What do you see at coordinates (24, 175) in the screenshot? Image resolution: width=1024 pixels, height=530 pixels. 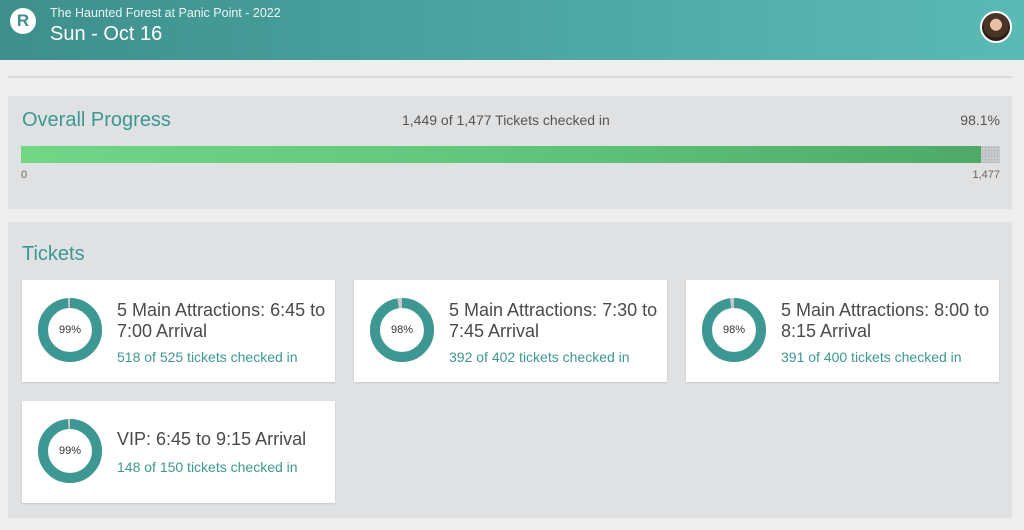 I see `progress-bar-min-label: 0` at bounding box center [24, 175].